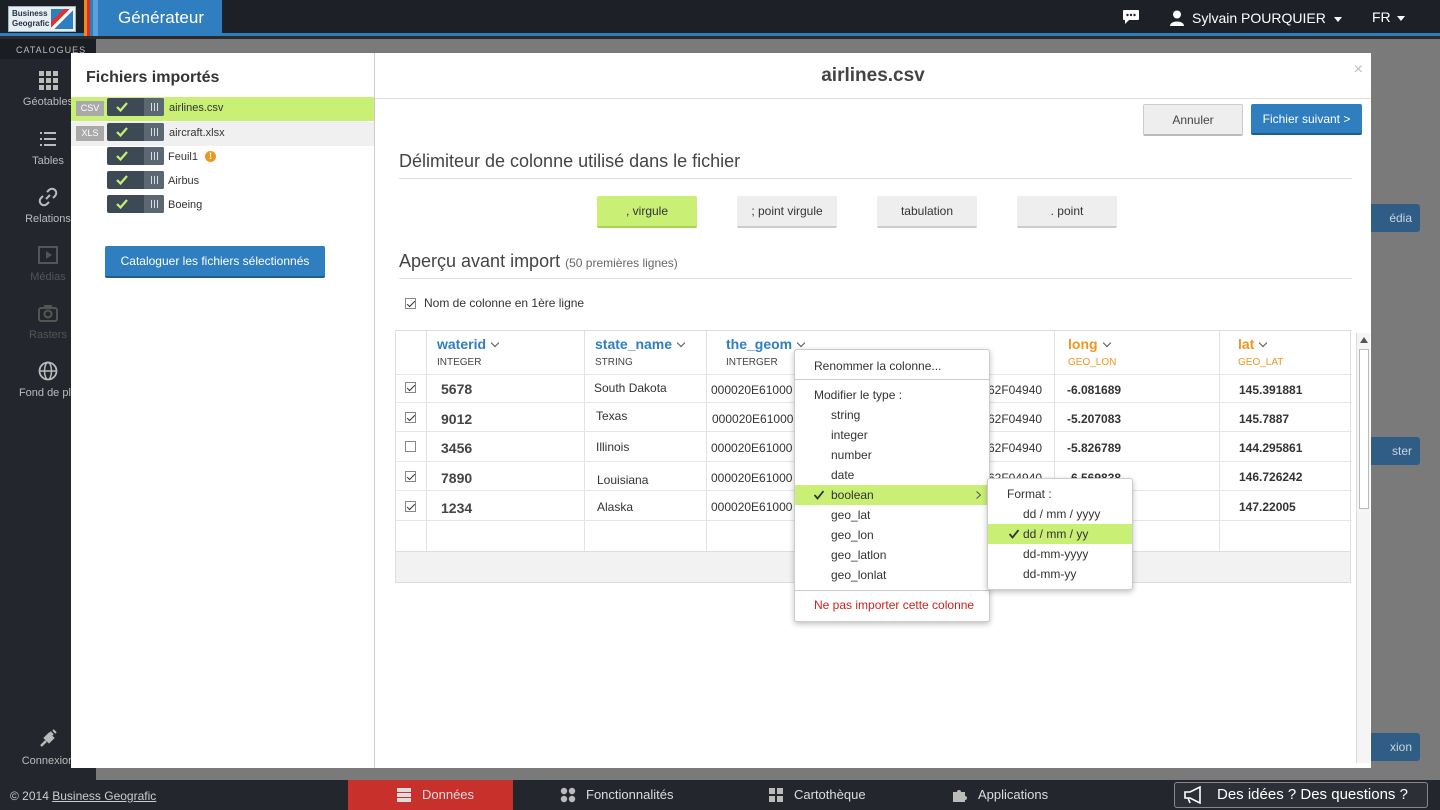 The image size is (1440, 810). I want to click on cell-geom: 000020E61000, so click(753, 419).